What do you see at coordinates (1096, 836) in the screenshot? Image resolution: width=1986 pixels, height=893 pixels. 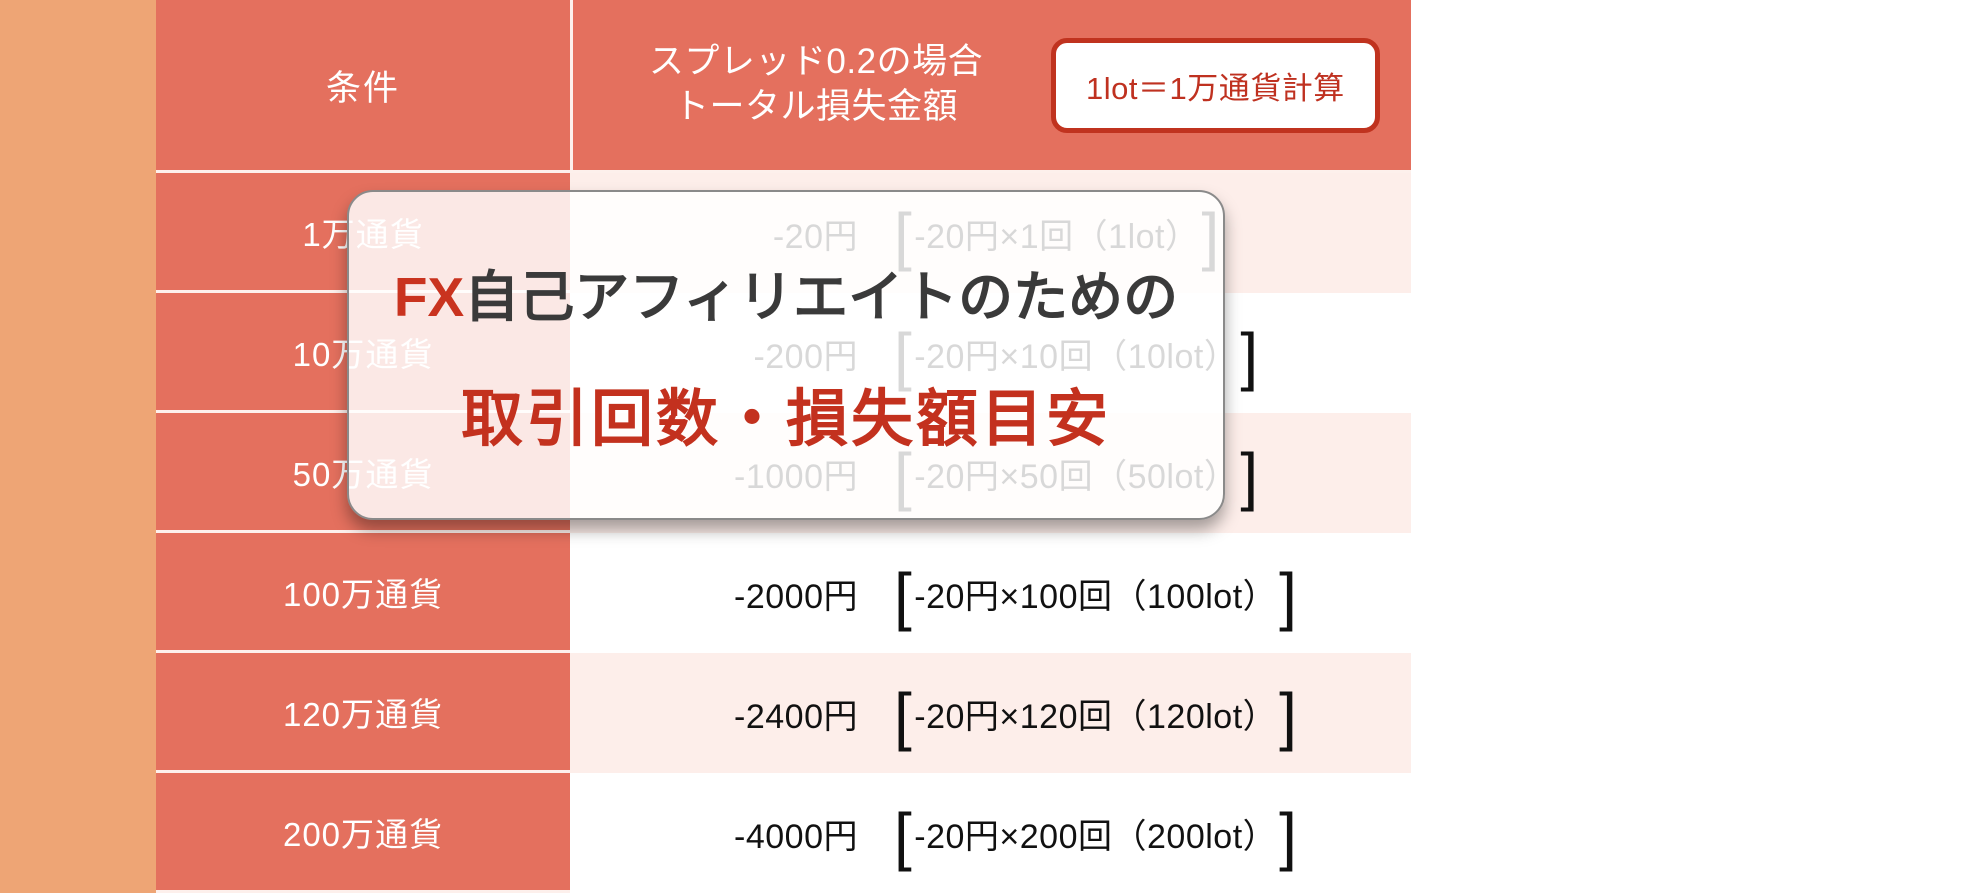 I see `detail-text: -20円×200回（200lot）` at bounding box center [1096, 836].